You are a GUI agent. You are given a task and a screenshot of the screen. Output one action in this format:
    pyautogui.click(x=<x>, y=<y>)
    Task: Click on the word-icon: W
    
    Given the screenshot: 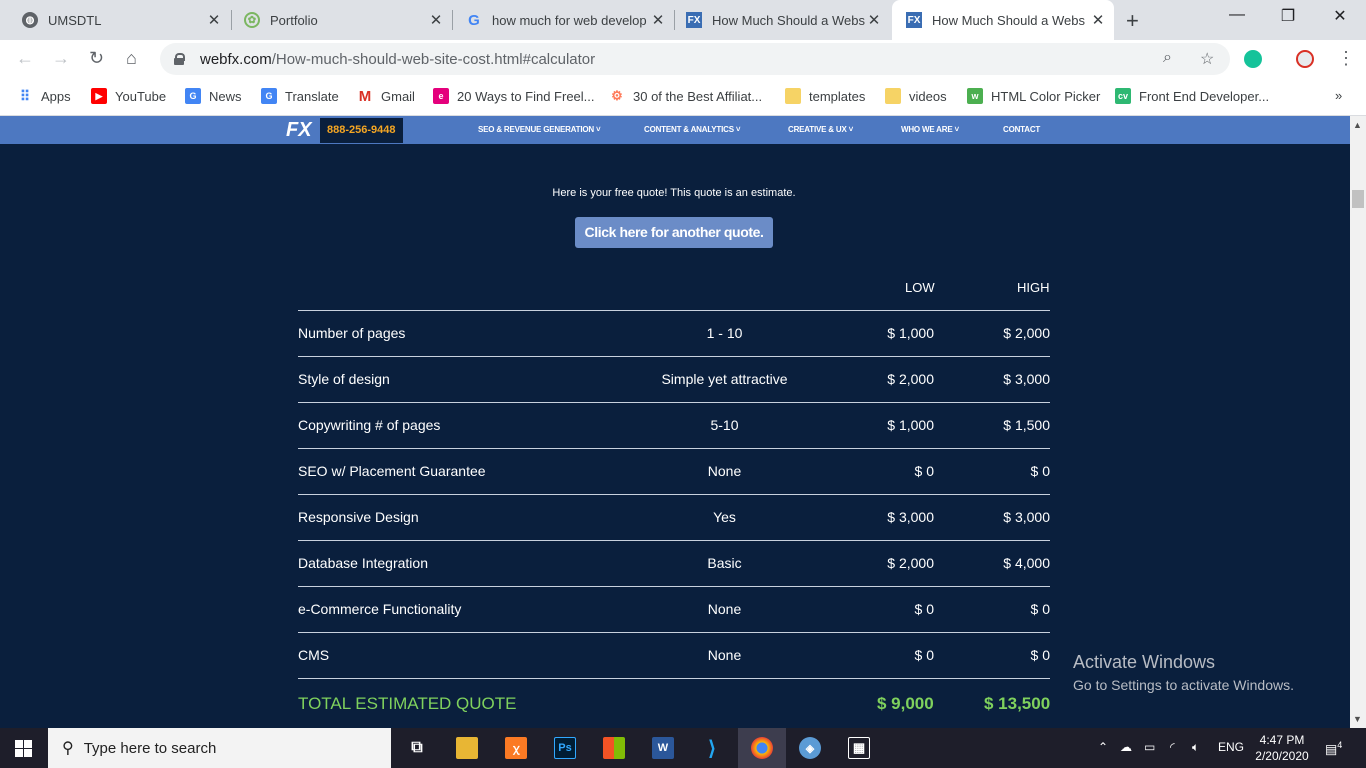 What is the action you would take?
    pyautogui.click(x=663, y=748)
    